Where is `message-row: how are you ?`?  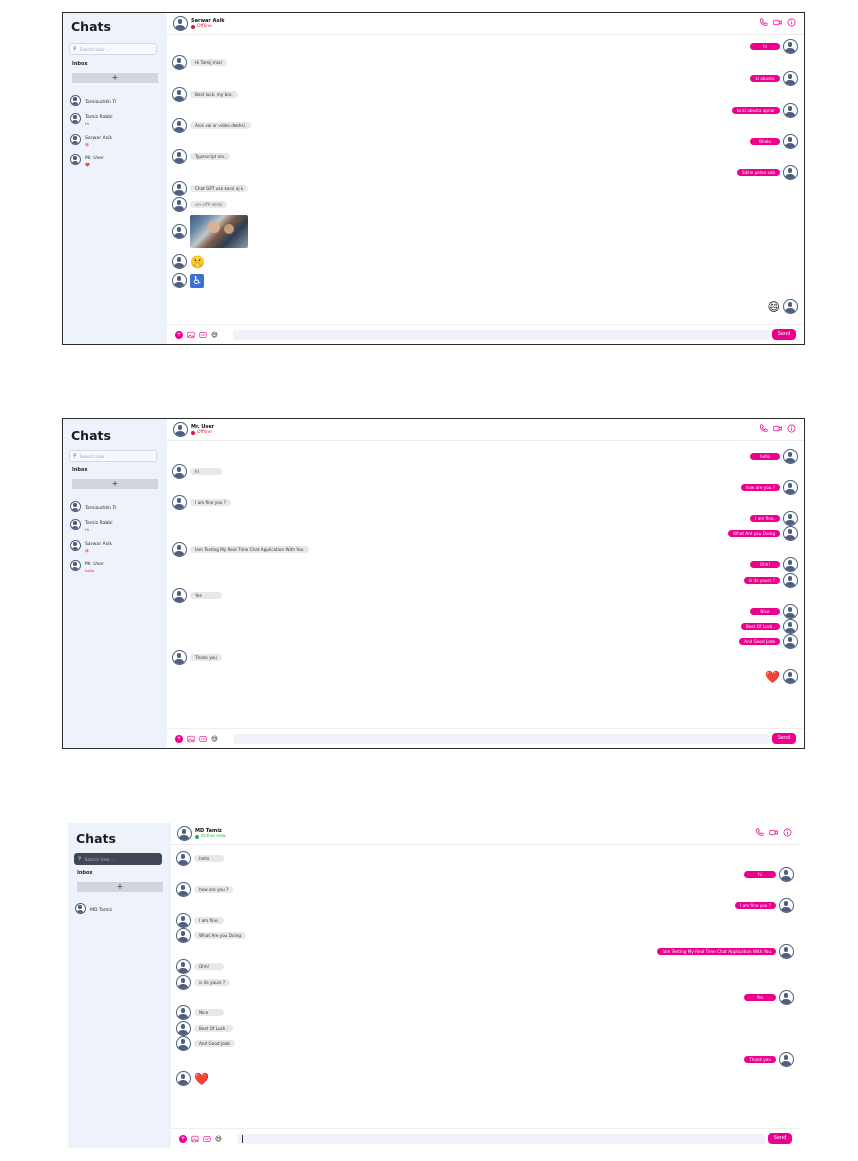 message-row: how are you ? is located at coordinates (769, 487).